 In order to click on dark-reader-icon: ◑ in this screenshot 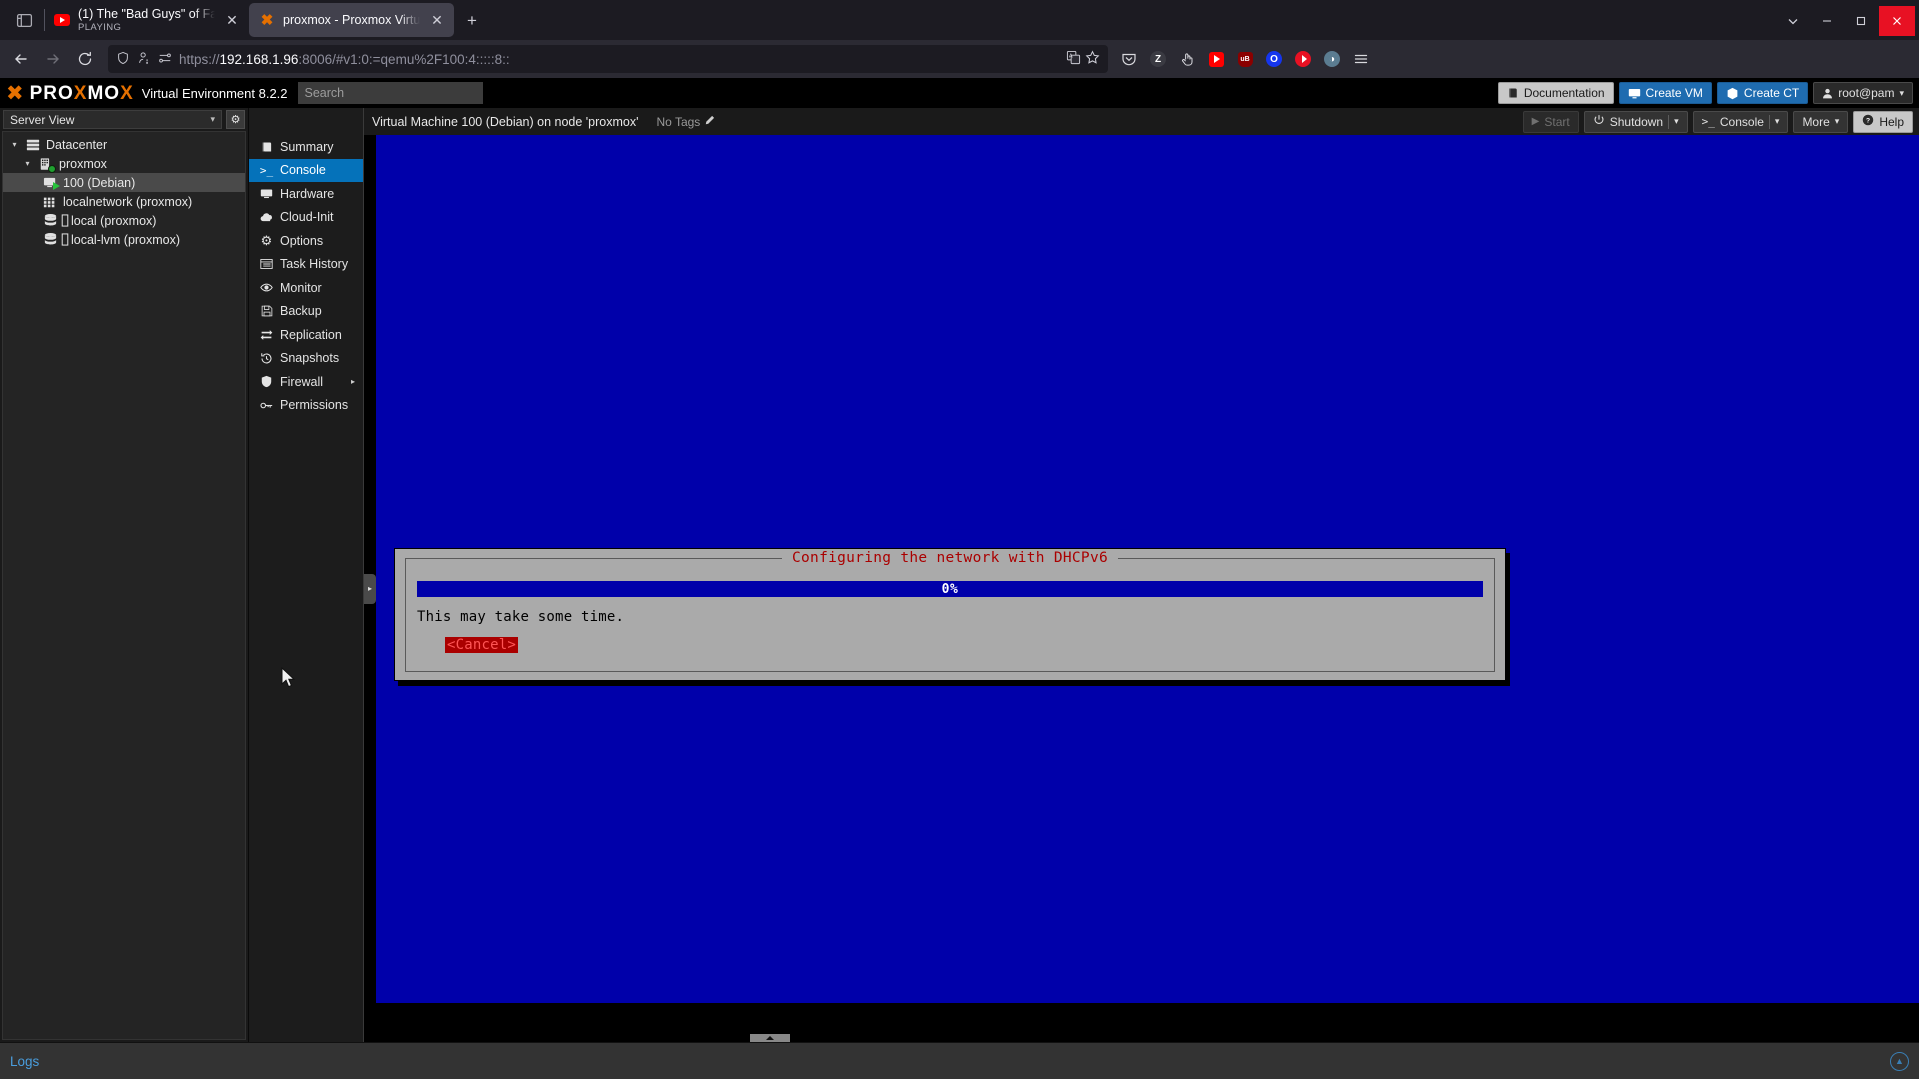, I will do `click(1332, 59)`.